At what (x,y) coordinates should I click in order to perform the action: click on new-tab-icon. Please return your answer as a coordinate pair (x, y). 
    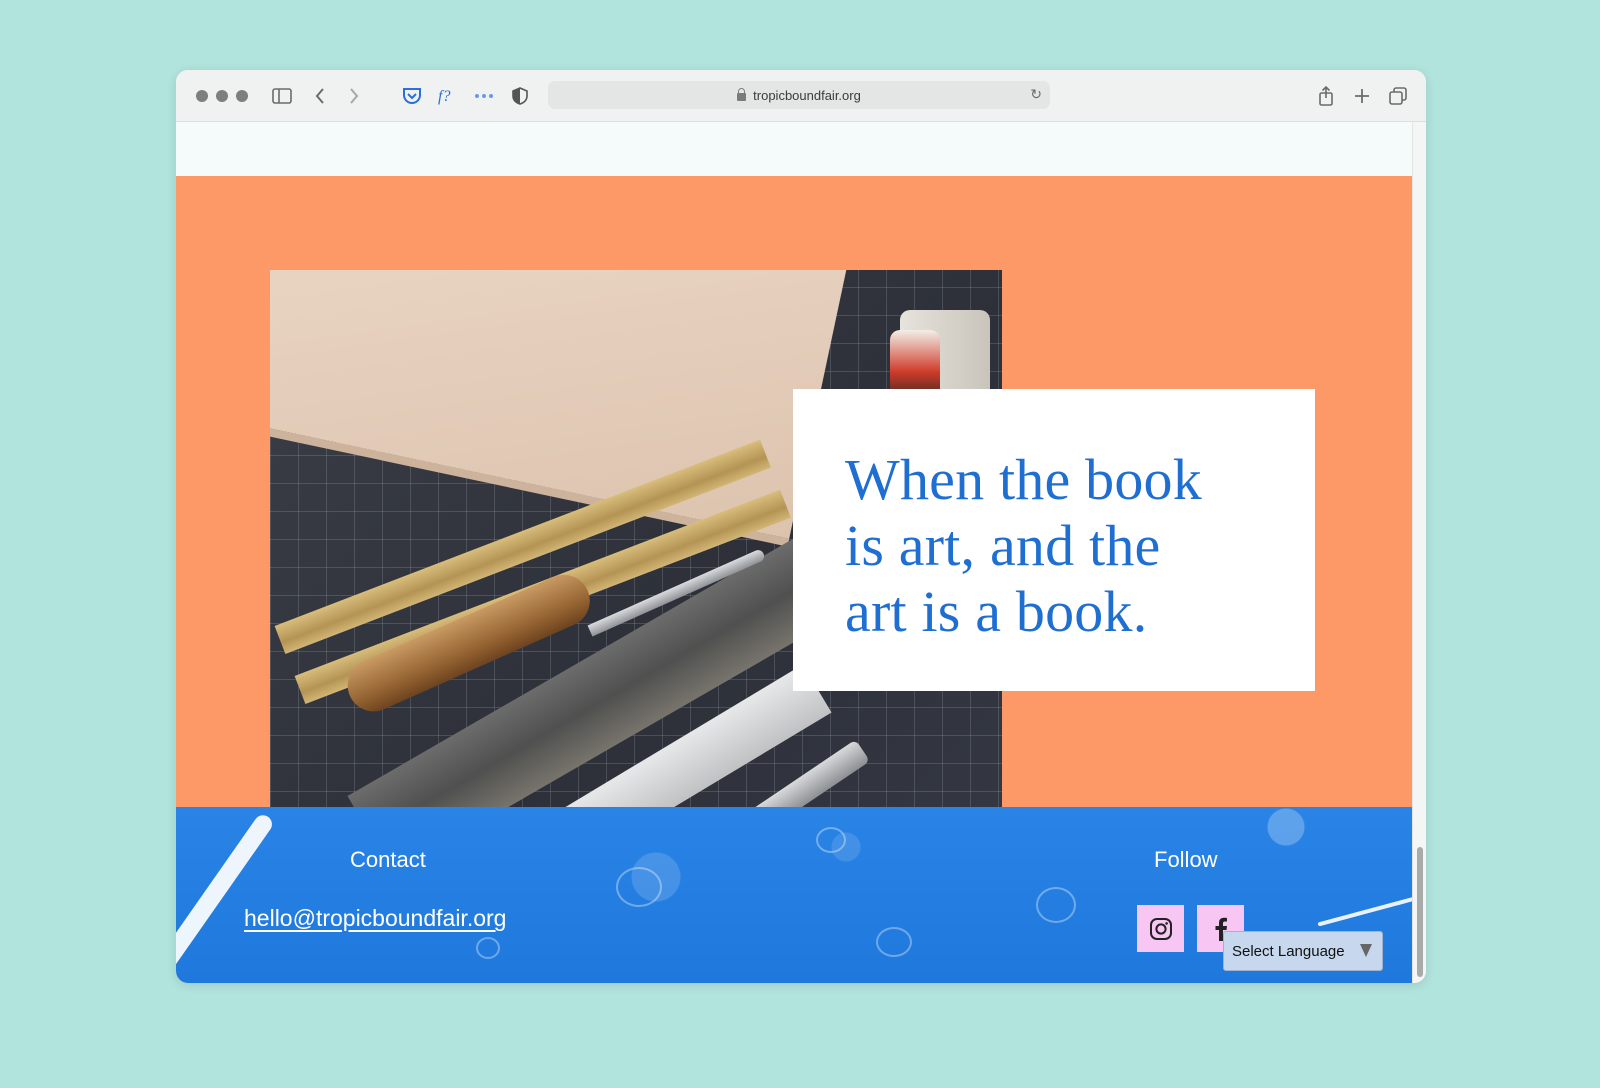
    Looking at the image, I should click on (1362, 96).